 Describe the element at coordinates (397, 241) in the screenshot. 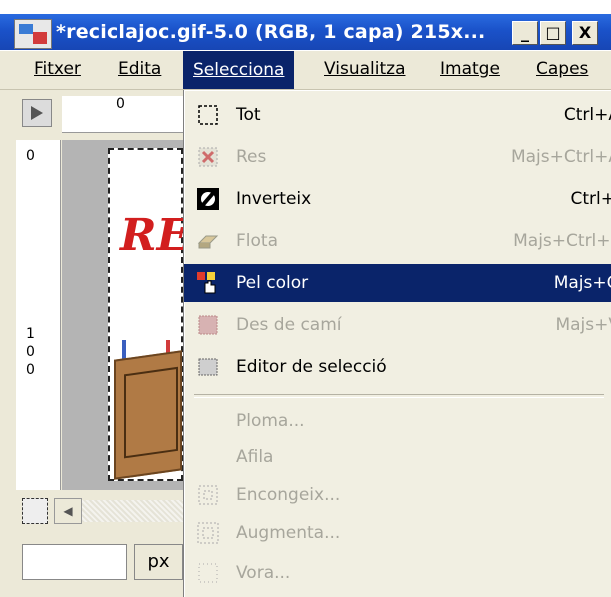

I see `menu-item-flota: Flota Majs+Ctrl+L` at that location.